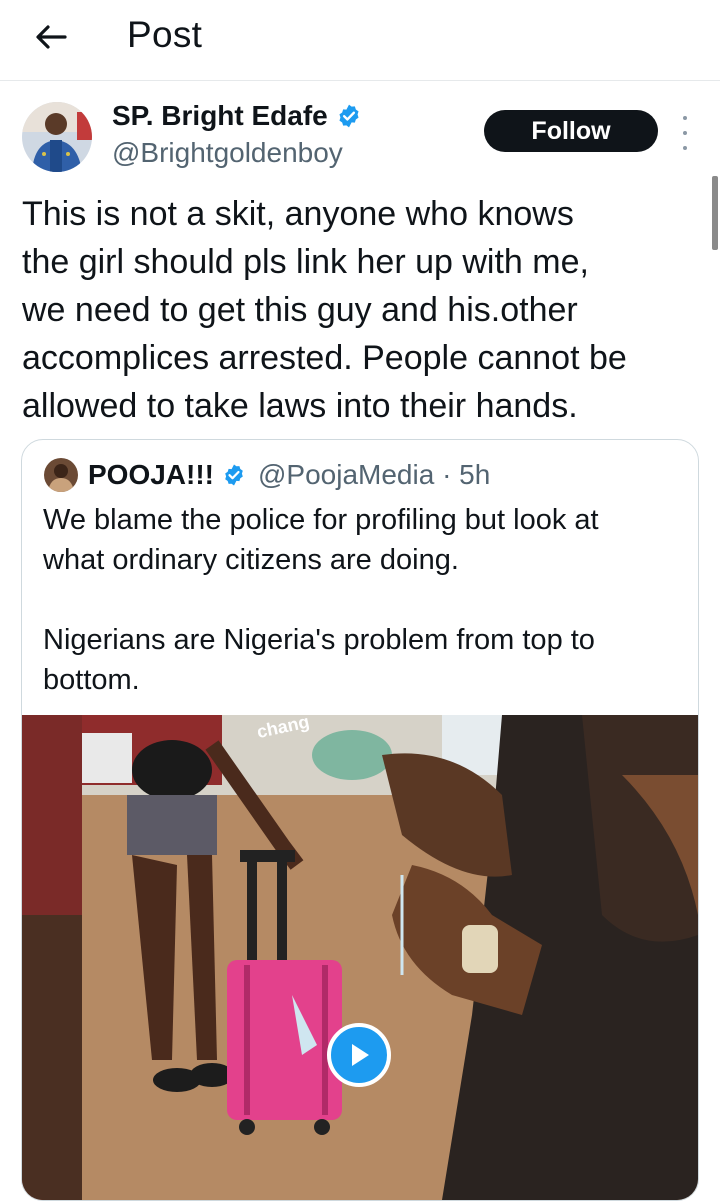 This screenshot has height=1201, width=720. I want to click on back-button, so click(51, 37).